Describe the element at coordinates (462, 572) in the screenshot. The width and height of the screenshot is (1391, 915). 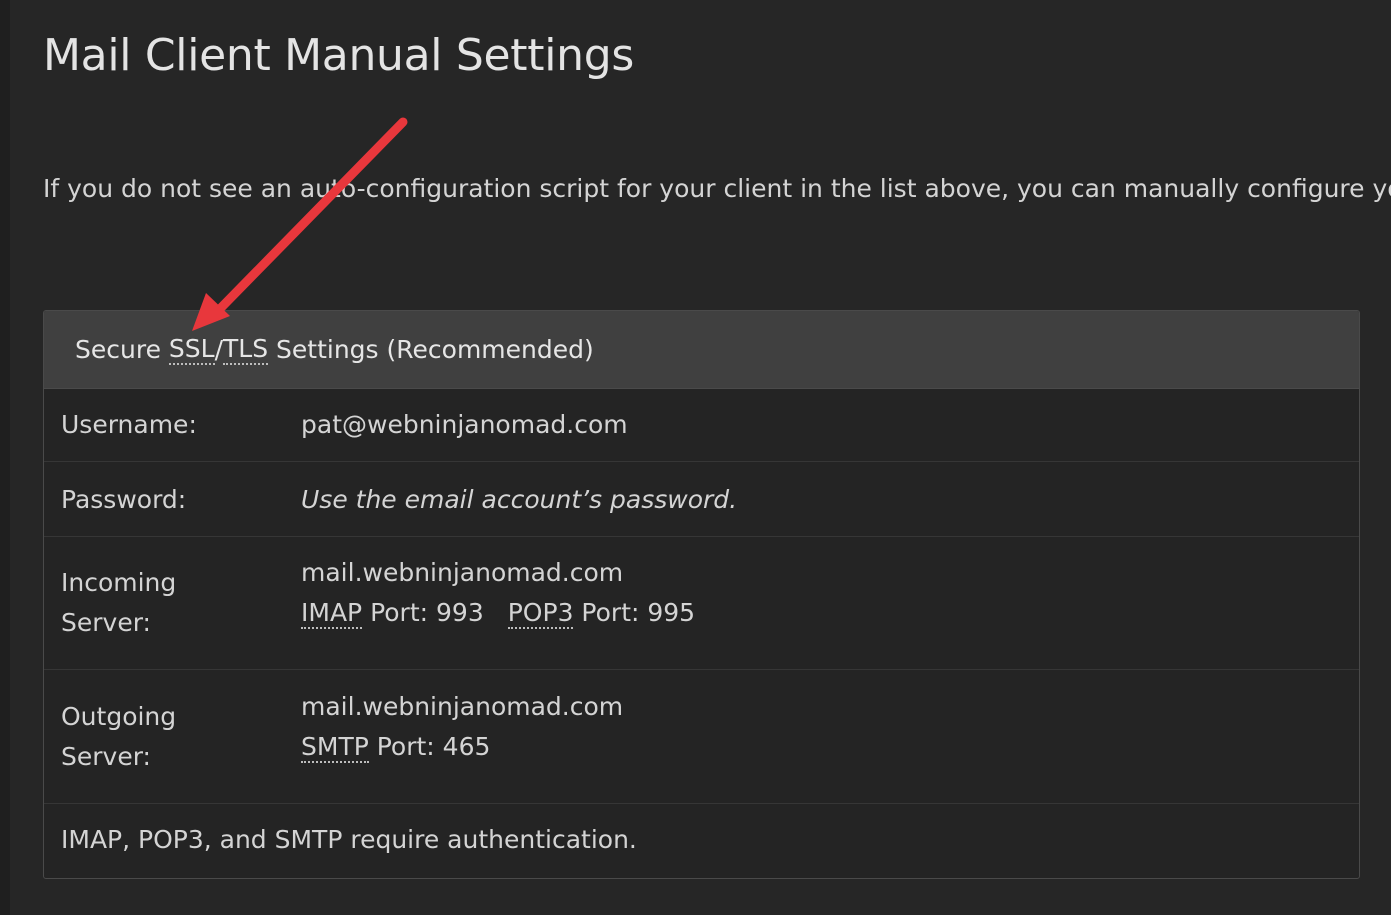
I see `incoming-host: mail.webninjanomad.com` at that location.